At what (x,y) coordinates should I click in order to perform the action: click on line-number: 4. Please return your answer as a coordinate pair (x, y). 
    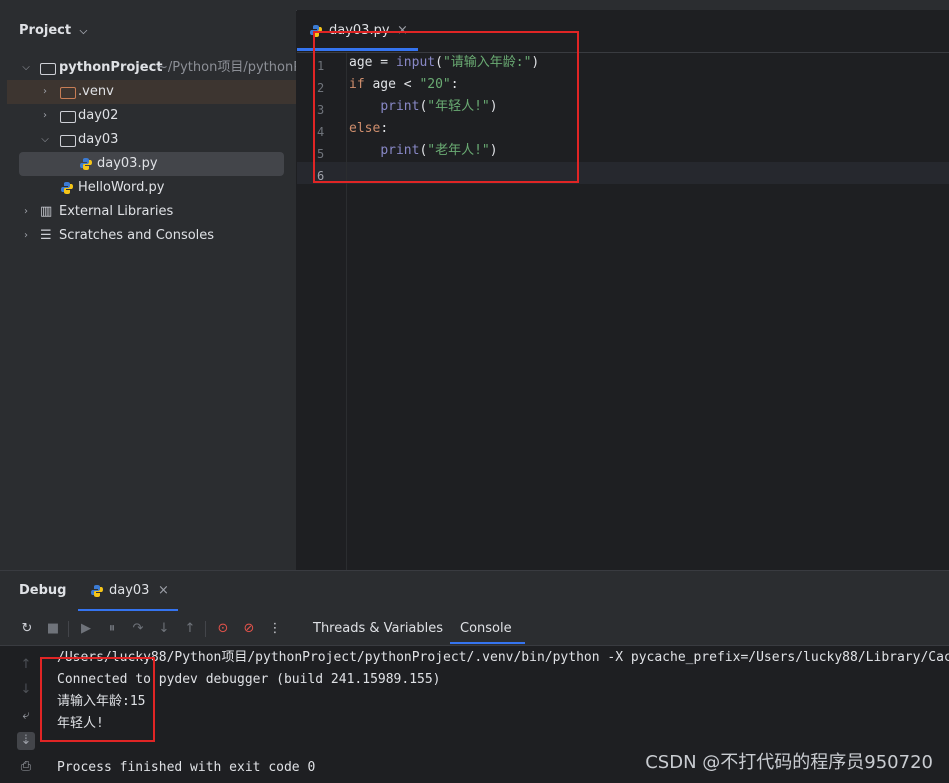
    Looking at the image, I should click on (321, 132).